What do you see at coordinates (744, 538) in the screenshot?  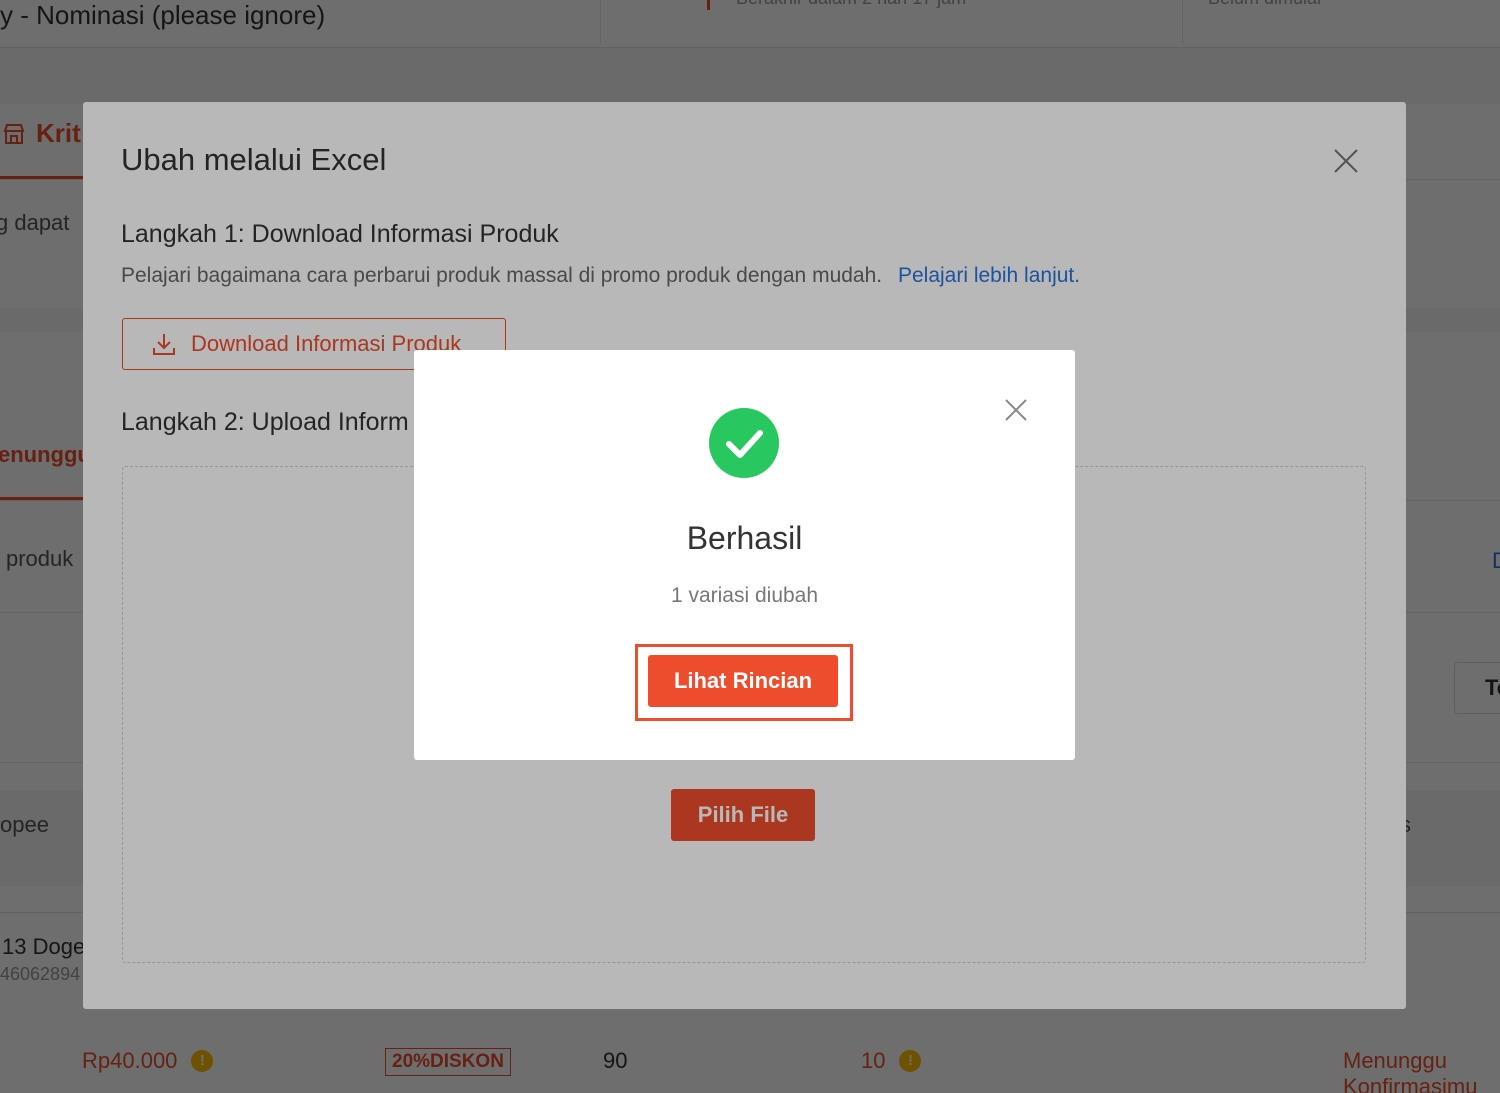 I see `success-title: Berhasil` at bounding box center [744, 538].